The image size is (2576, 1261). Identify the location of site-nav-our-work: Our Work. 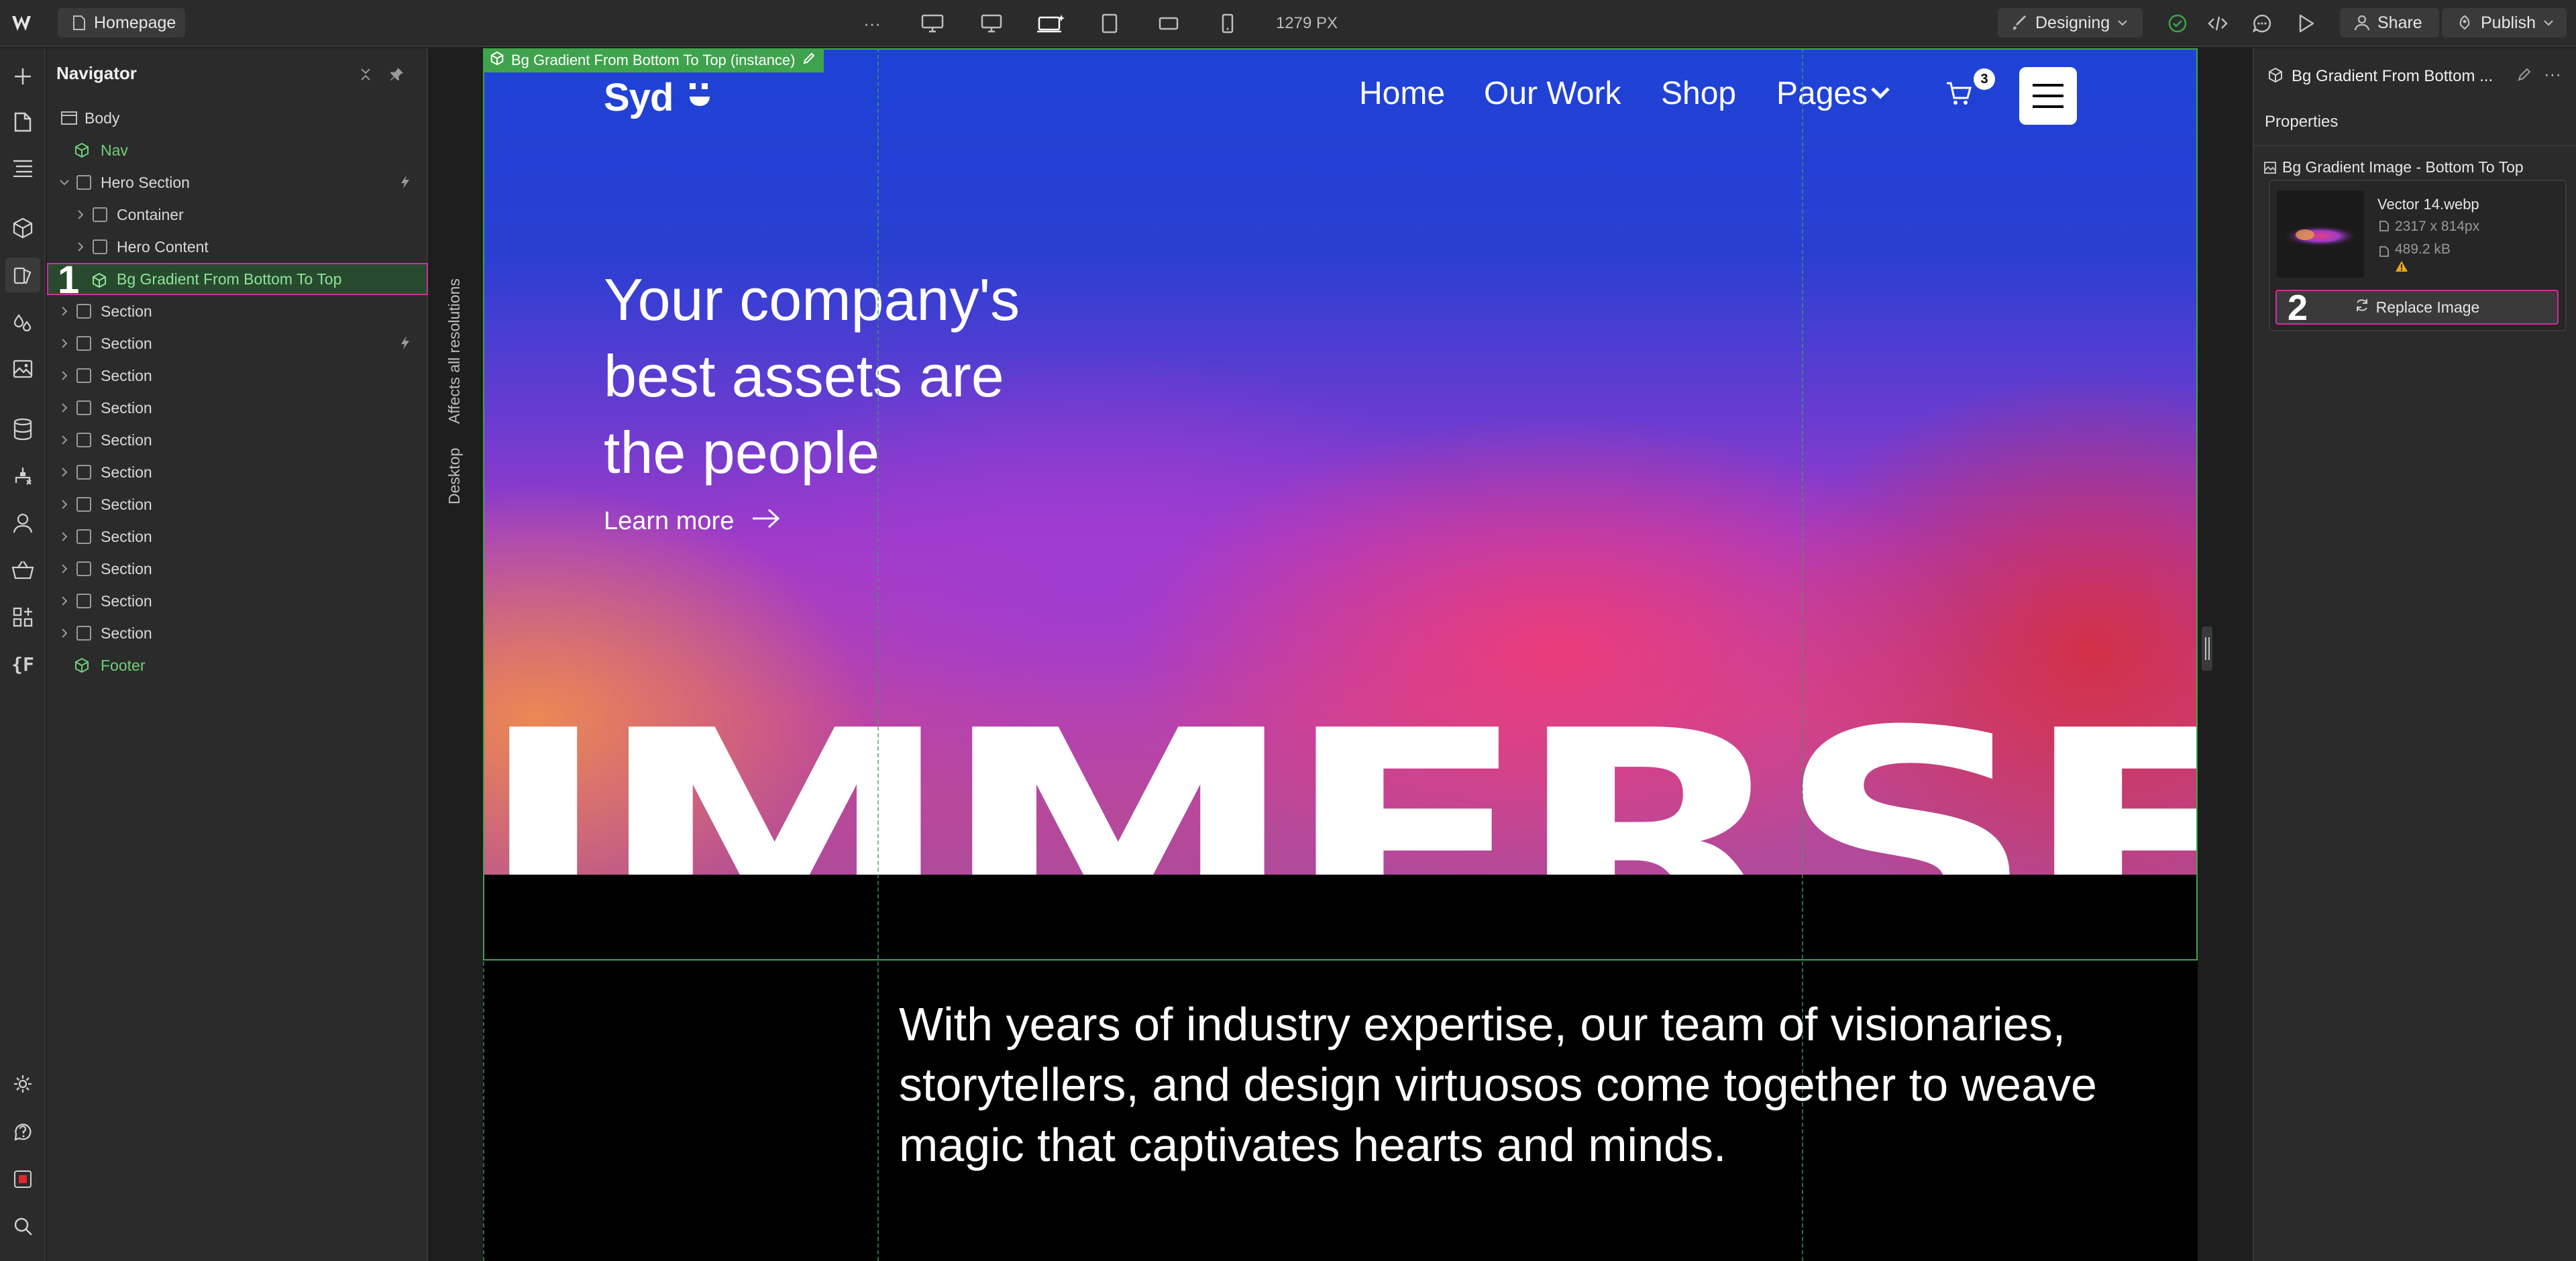
(1552, 93).